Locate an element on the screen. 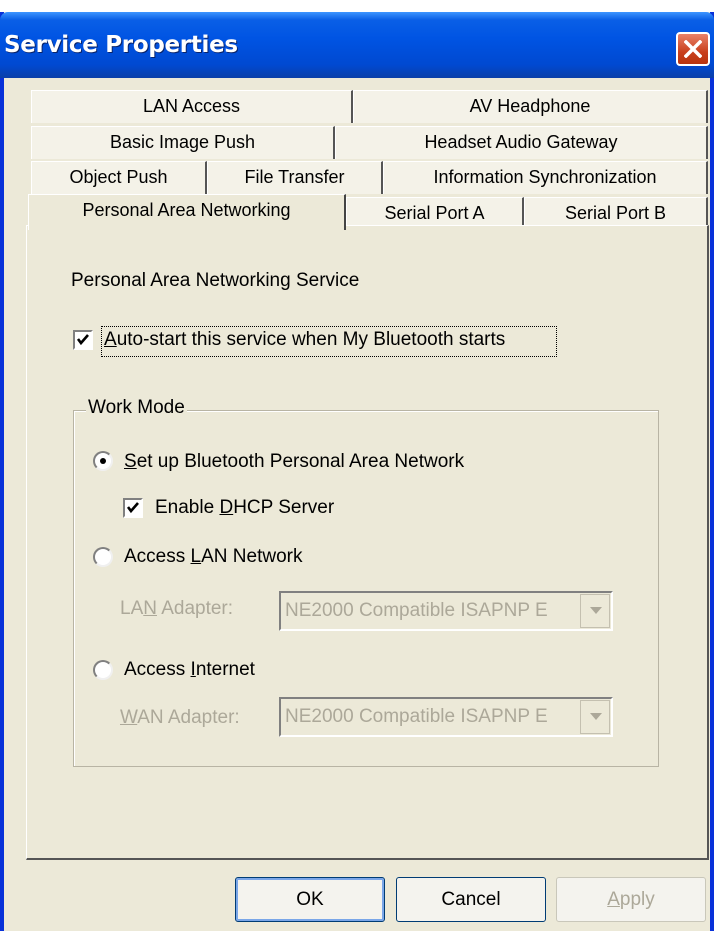 The width and height of the screenshot is (714, 931). tab-headset-audio-gateway: Headset Audio Gateway is located at coordinates (521, 142).